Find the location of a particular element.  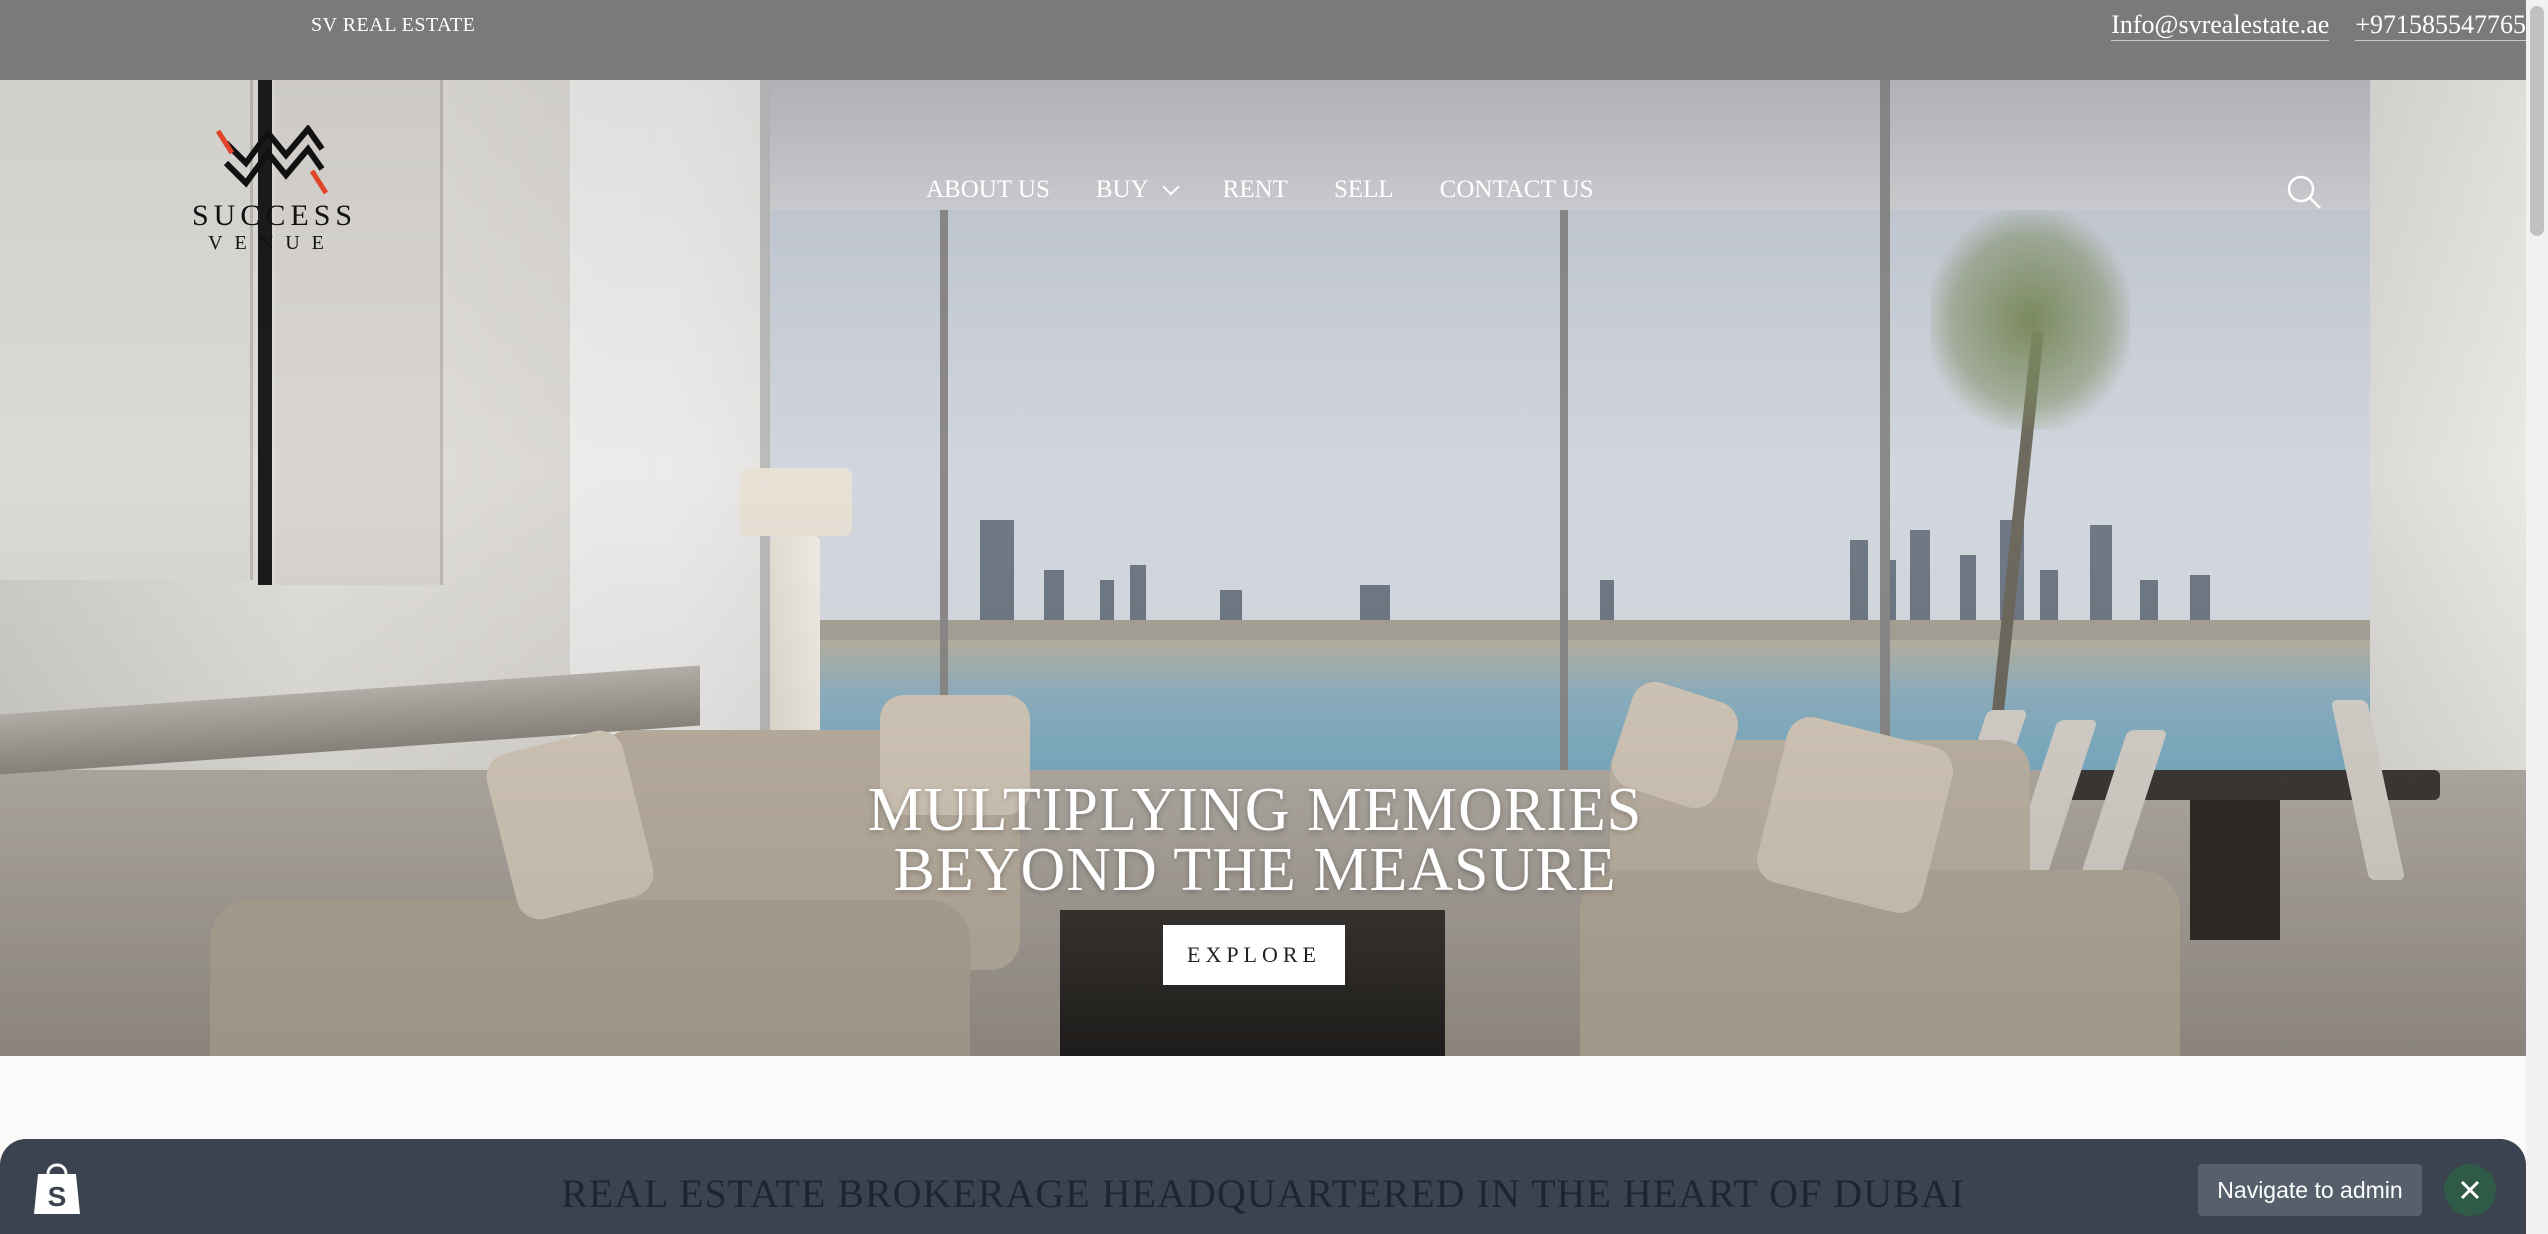

hero-headline: MULTIPLYING MEMORIES BEYOND THE MEASURE is located at coordinates (1255, 840).